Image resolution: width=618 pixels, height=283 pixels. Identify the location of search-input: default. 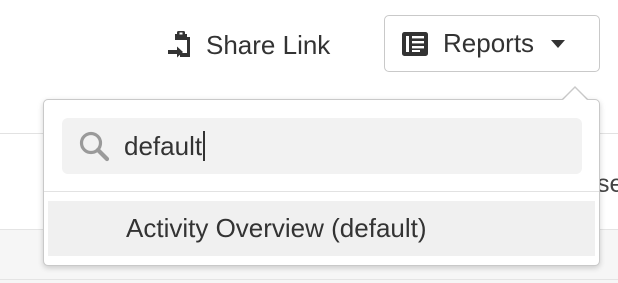
(163, 146).